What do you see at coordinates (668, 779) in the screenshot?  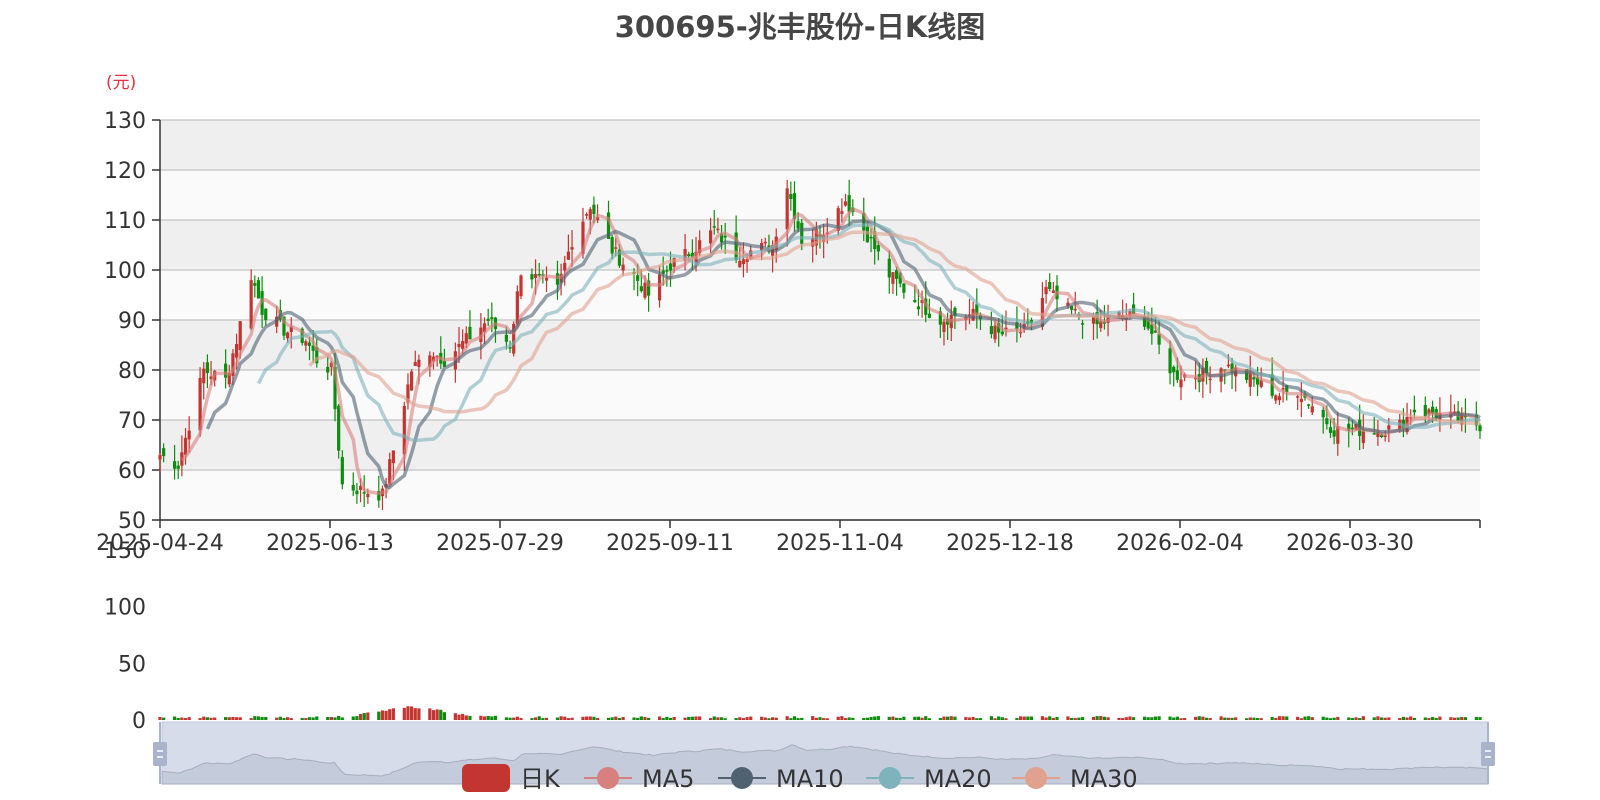 I see `legend-label: MA5` at bounding box center [668, 779].